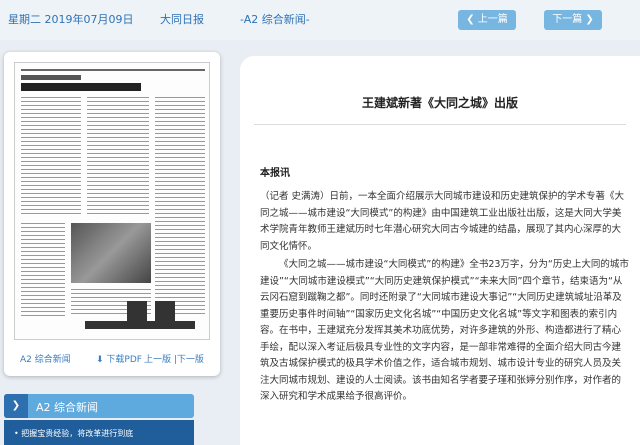 This screenshot has height=445, width=640. I want to click on prev-article-button: ❮ 上一篇, so click(487, 20).